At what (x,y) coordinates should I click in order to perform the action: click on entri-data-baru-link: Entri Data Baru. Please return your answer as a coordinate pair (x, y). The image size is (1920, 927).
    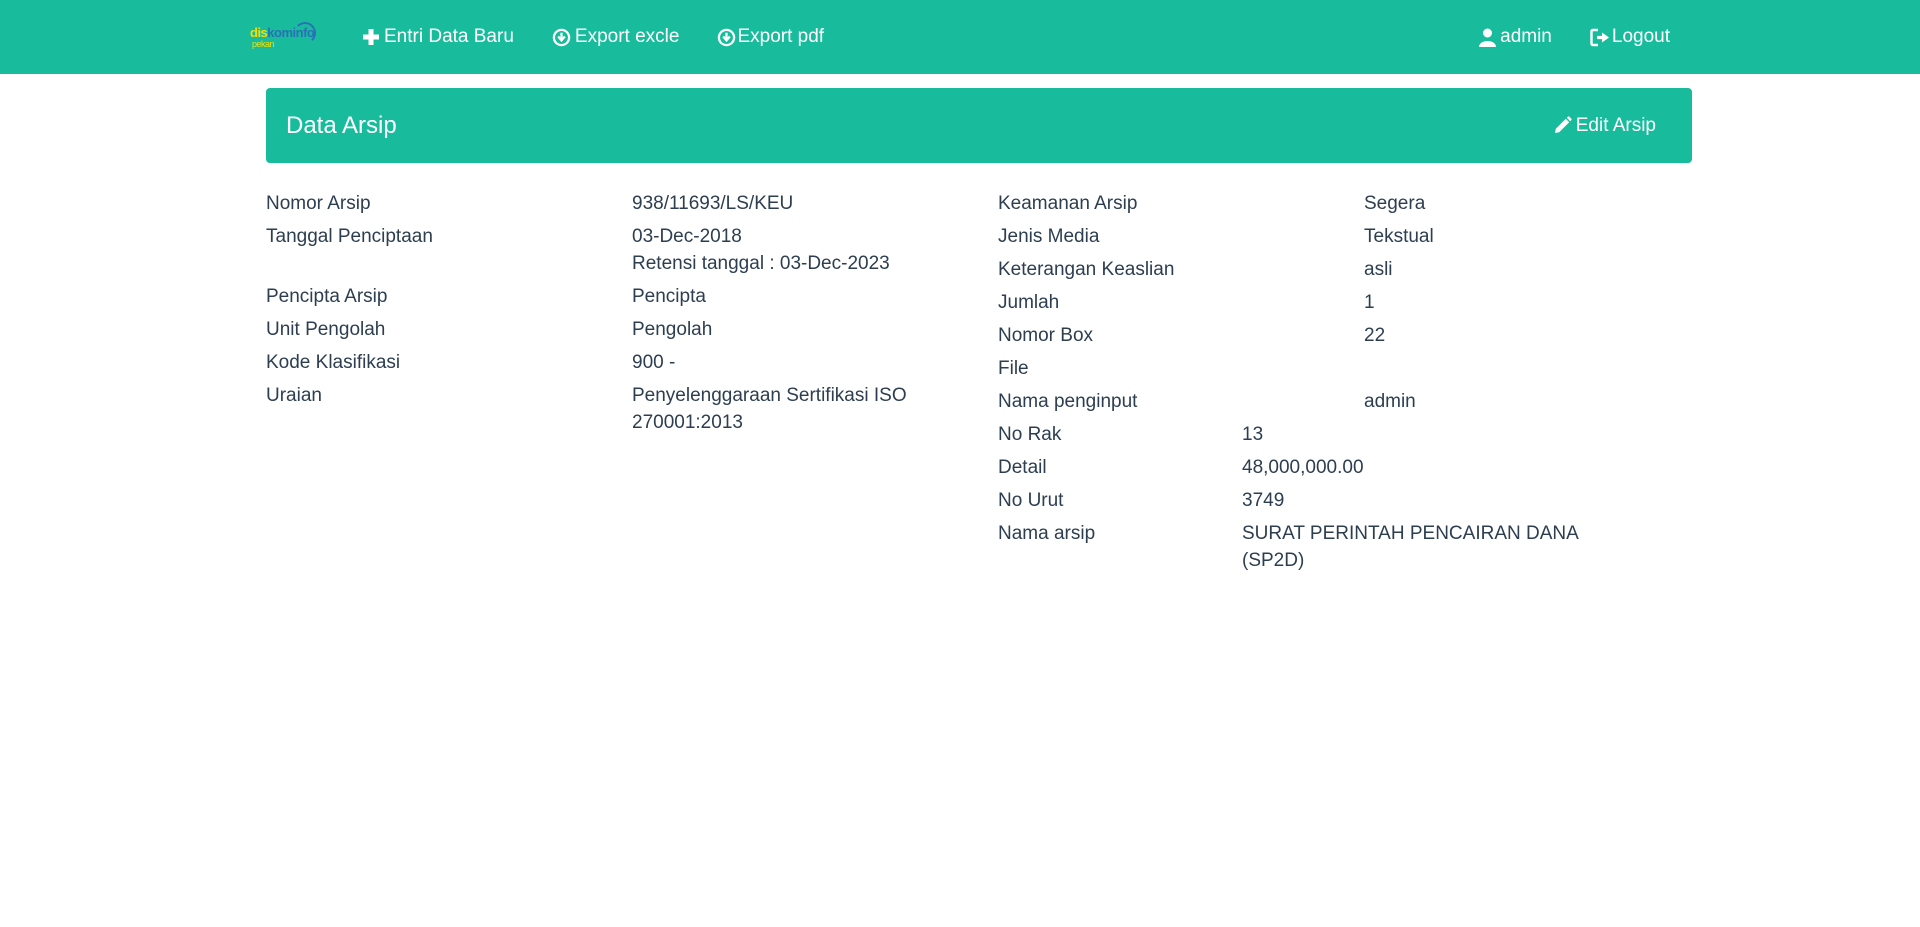
    Looking at the image, I should click on (438, 37).